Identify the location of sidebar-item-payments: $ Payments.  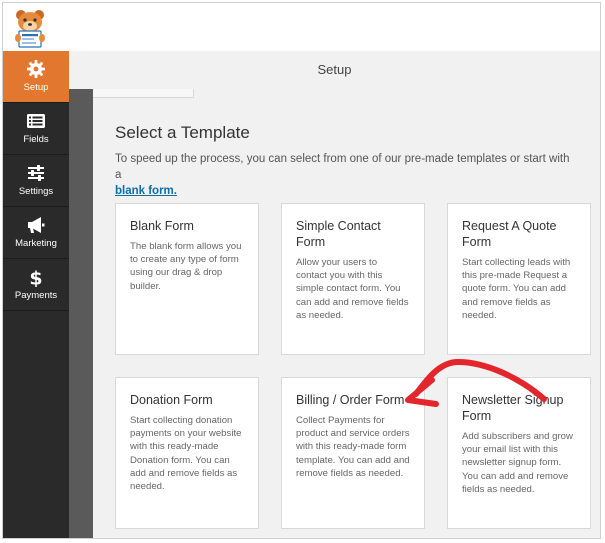
(36, 285).